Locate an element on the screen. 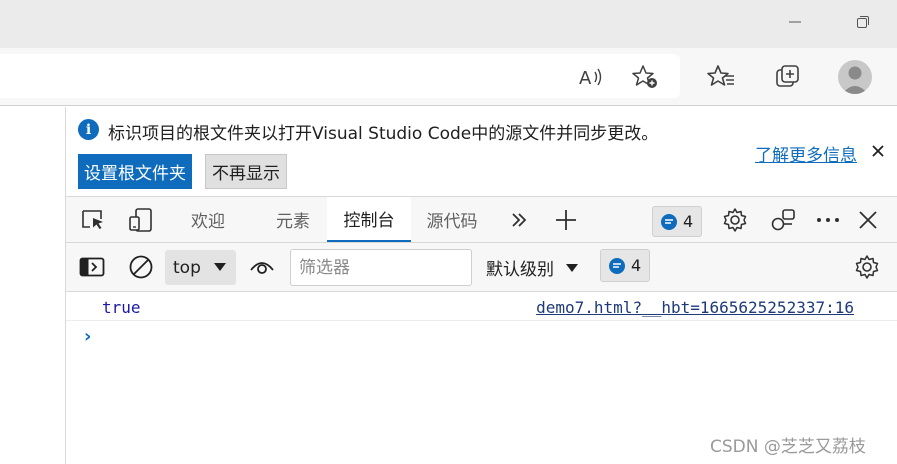 Image resolution: width=897 pixels, height=464 pixels. issues-badge: 4 is located at coordinates (677, 221).